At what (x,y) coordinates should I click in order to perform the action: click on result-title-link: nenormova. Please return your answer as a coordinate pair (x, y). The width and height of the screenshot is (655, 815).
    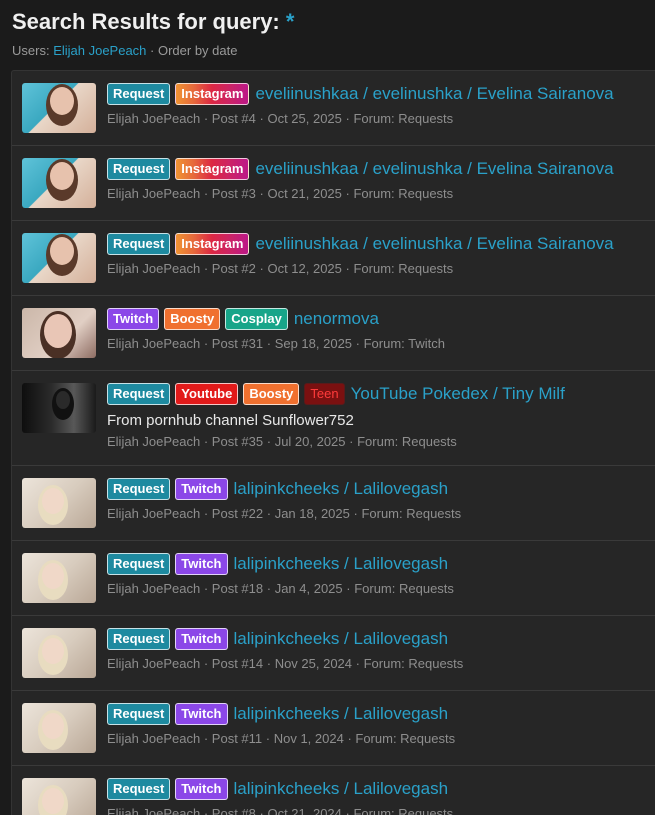
    Looking at the image, I should click on (336, 319).